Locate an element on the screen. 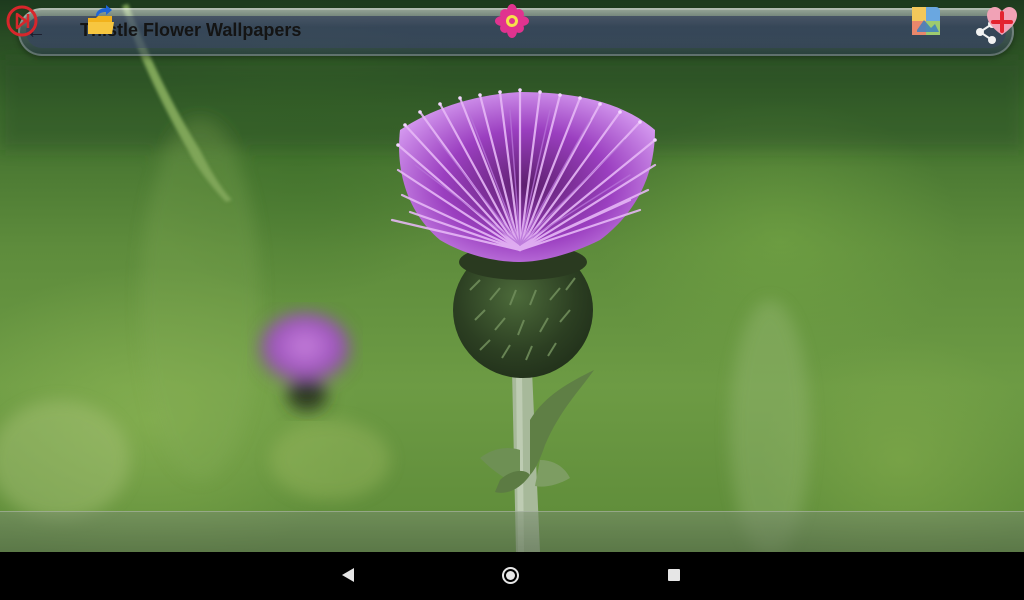  system-nav-bar is located at coordinates (512, 576).